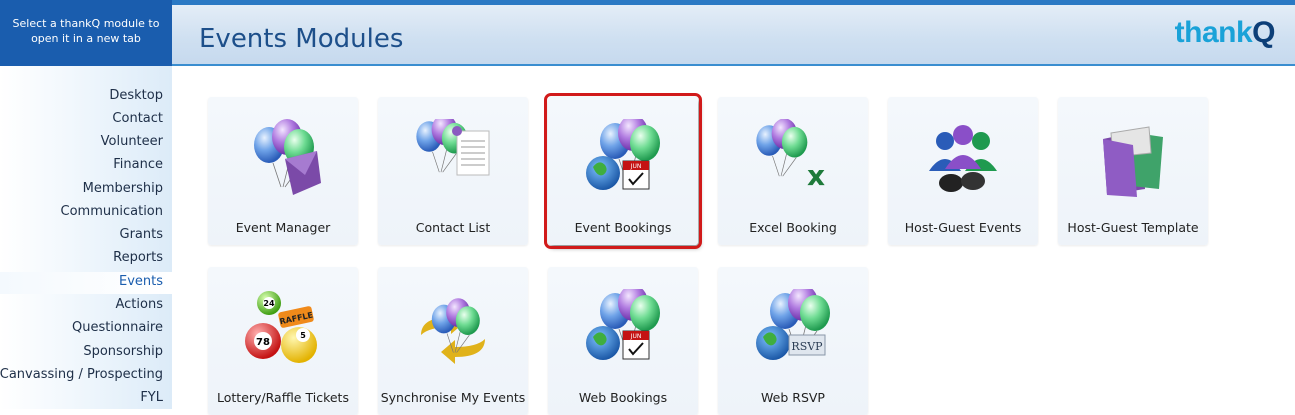 This screenshot has width=1295, height=415. Describe the element at coordinates (123, 351) in the screenshot. I see `sidebar-item-sponsorship: Sponsorship` at that location.